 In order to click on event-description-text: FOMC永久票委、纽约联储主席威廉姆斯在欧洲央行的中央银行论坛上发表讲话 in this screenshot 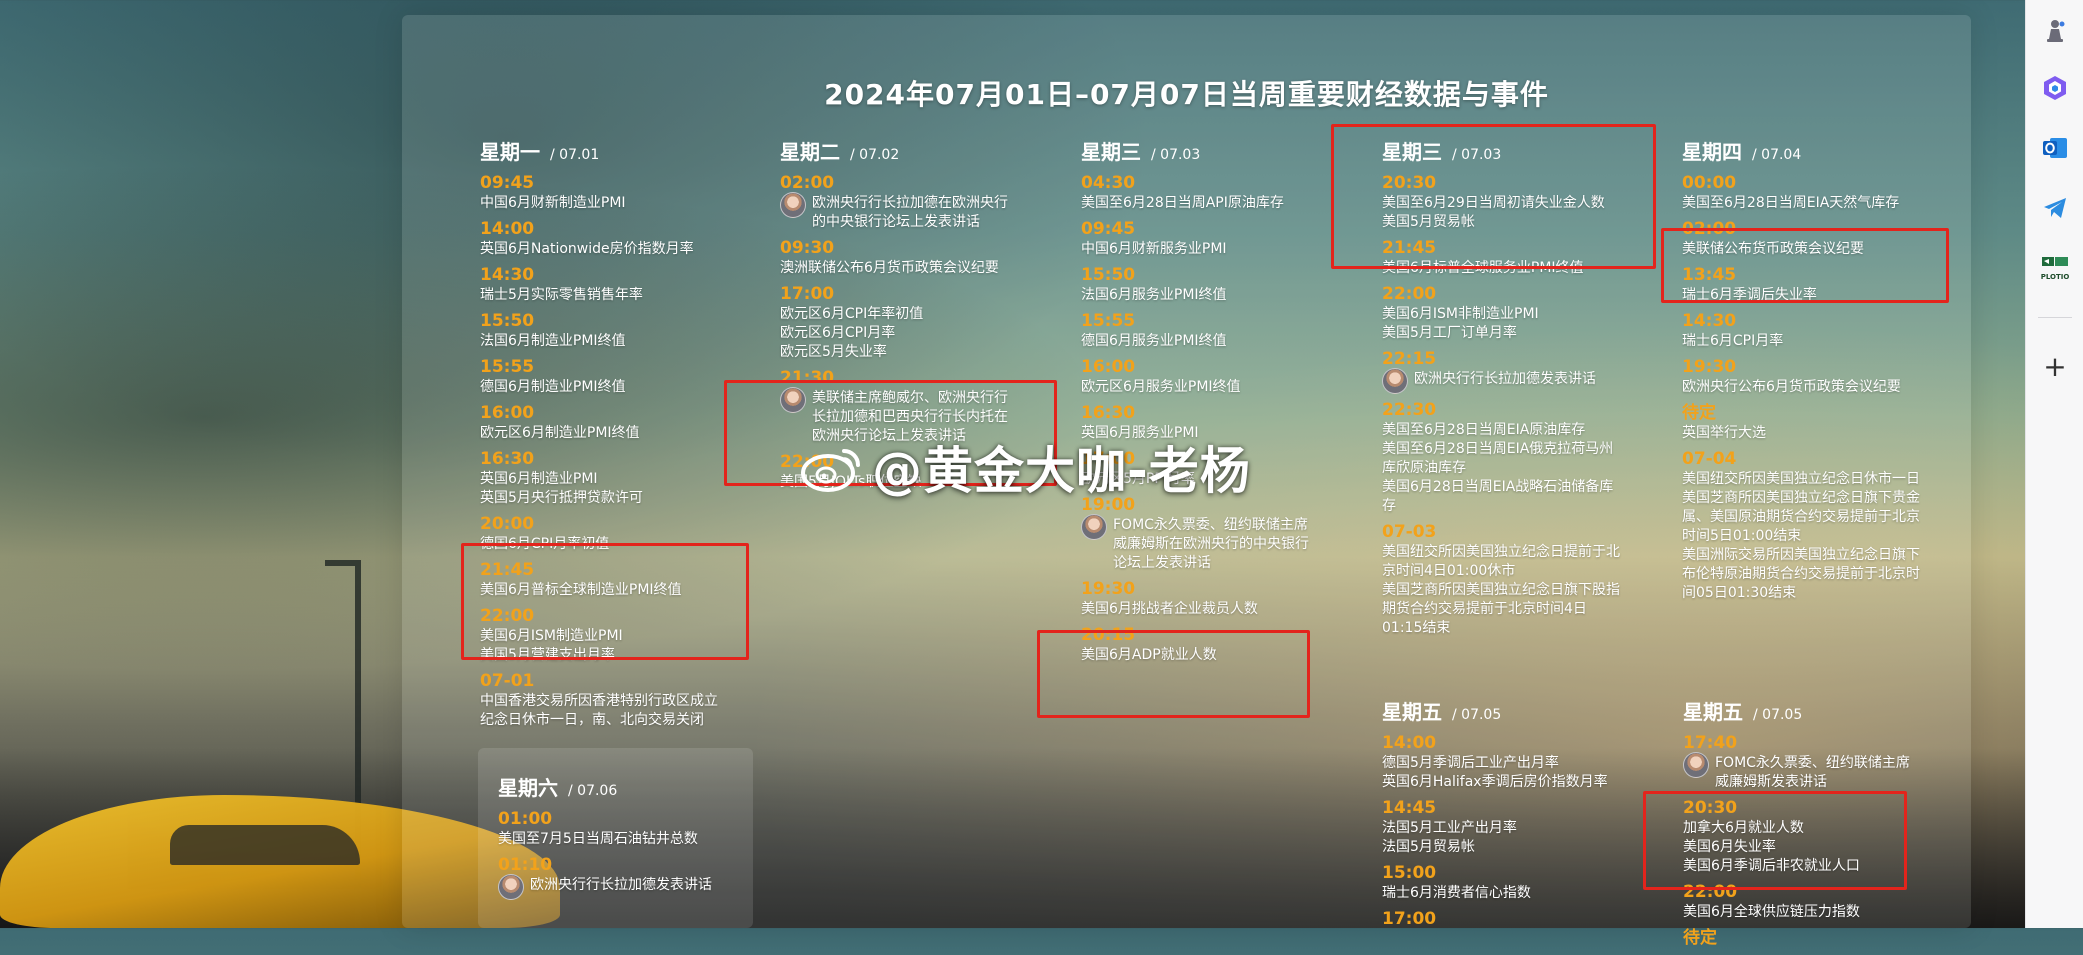, I will do `click(1211, 544)`.